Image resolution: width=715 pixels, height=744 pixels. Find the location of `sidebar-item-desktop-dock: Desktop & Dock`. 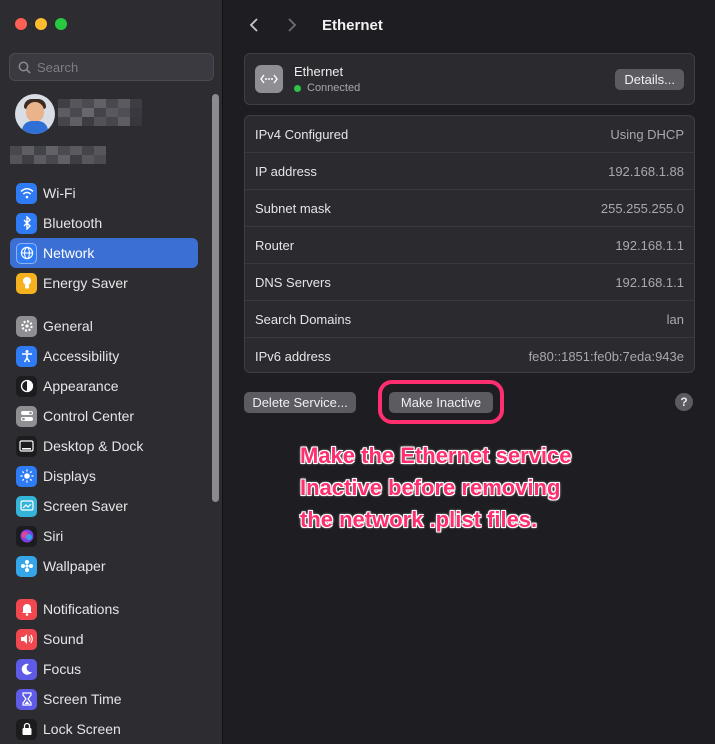

sidebar-item-desktop-dock: Desktop & Dock is located at coordinates (104, 446).